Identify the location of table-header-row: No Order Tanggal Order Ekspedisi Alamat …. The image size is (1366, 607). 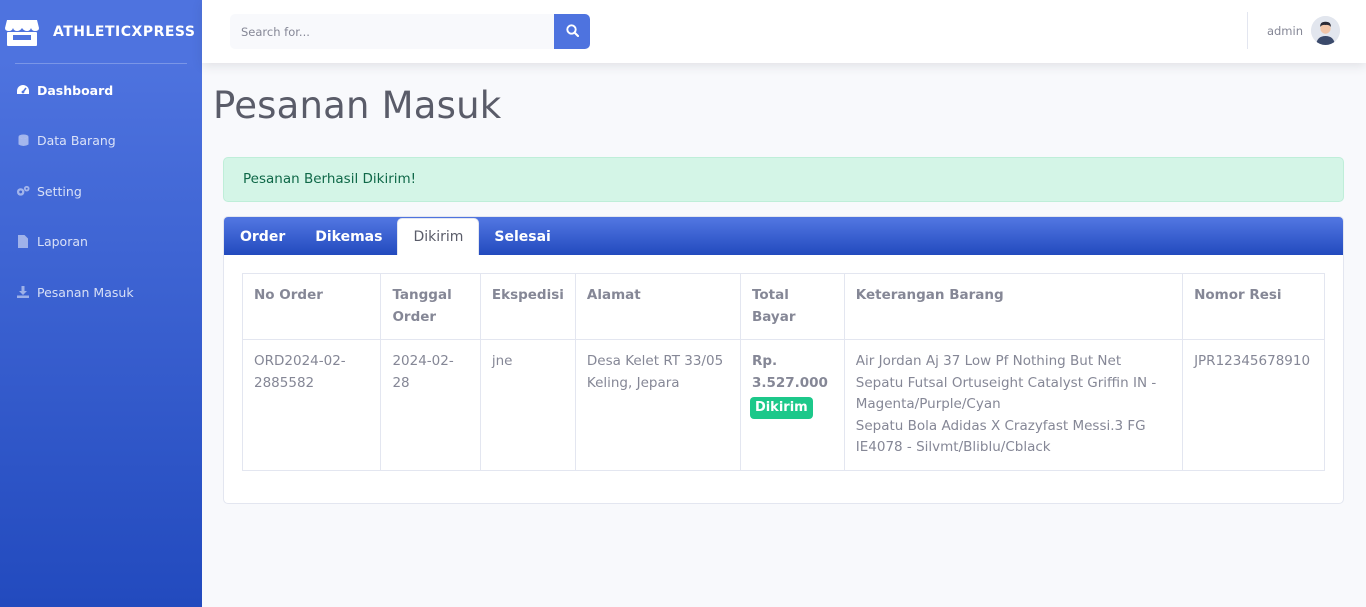
(783, 306).